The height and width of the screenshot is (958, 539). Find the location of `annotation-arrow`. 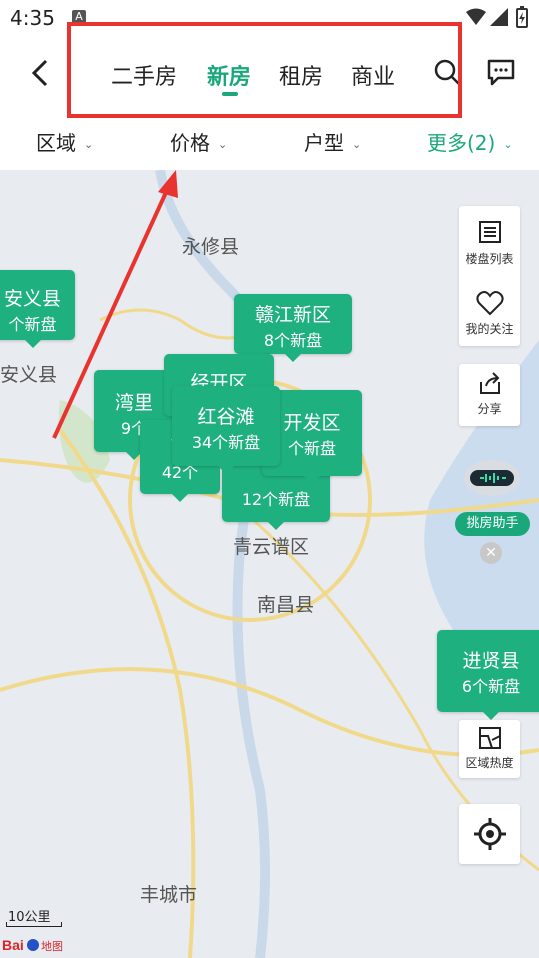

annotation-arrow is located at coordinates (115, 304).